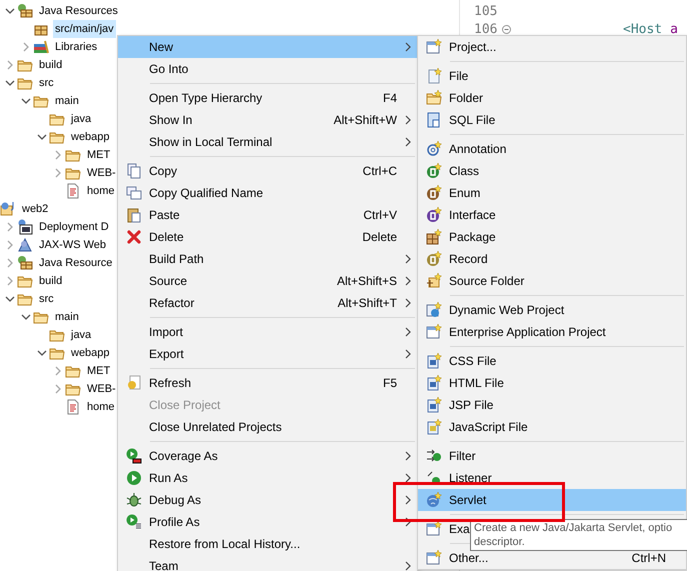 The image size is (687, 571). I want to click on code-token: <Host, so click(642, 29).